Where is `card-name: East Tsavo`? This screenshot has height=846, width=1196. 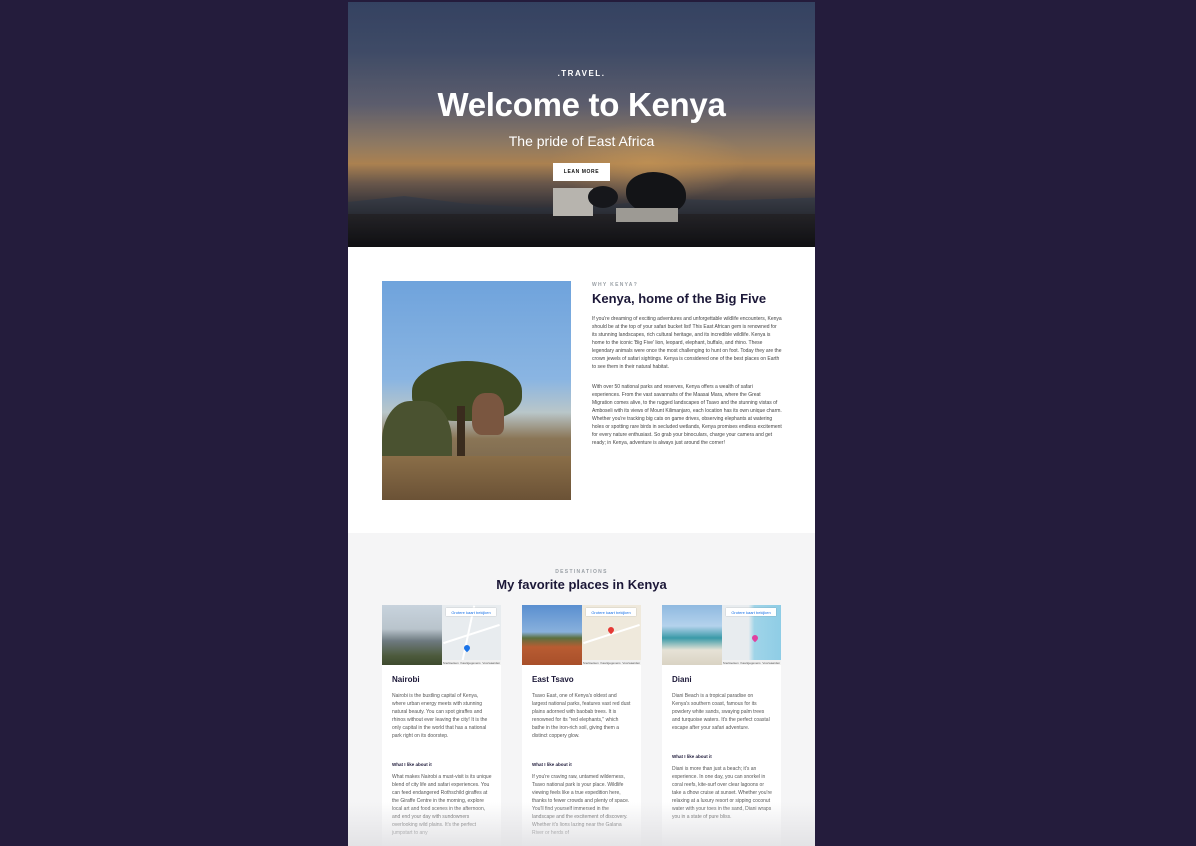
card-name: East Tsavo is located at coordinates (553, 679).